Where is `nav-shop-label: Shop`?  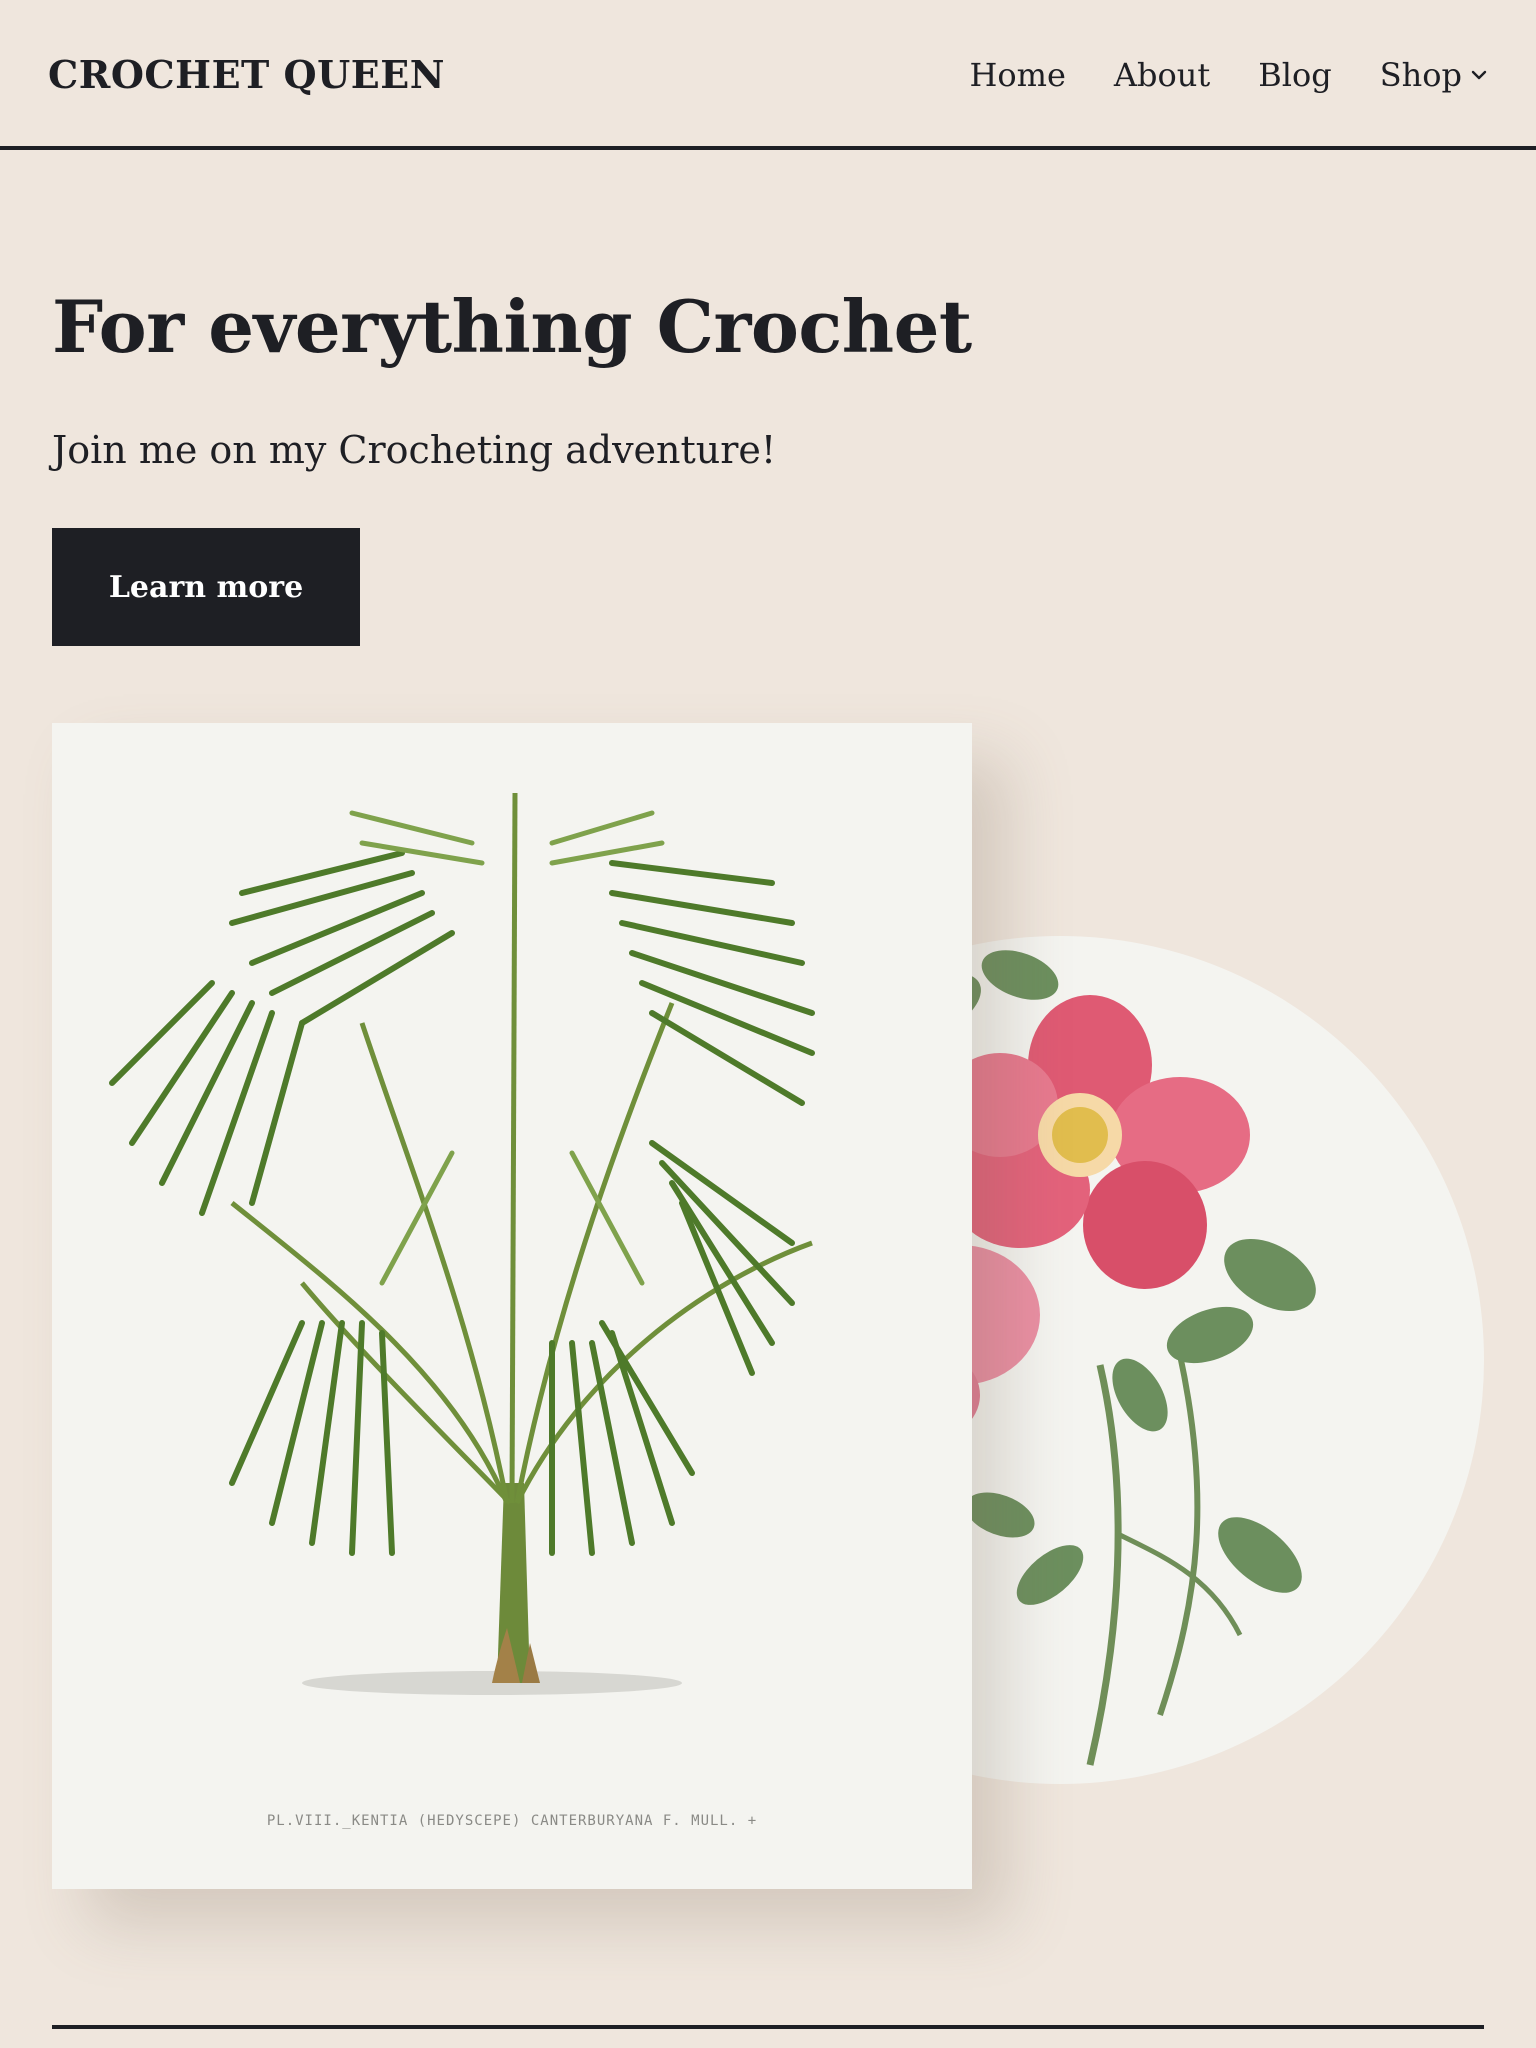
nav-shop-label: Shop is located at coordinates (1420, 75).